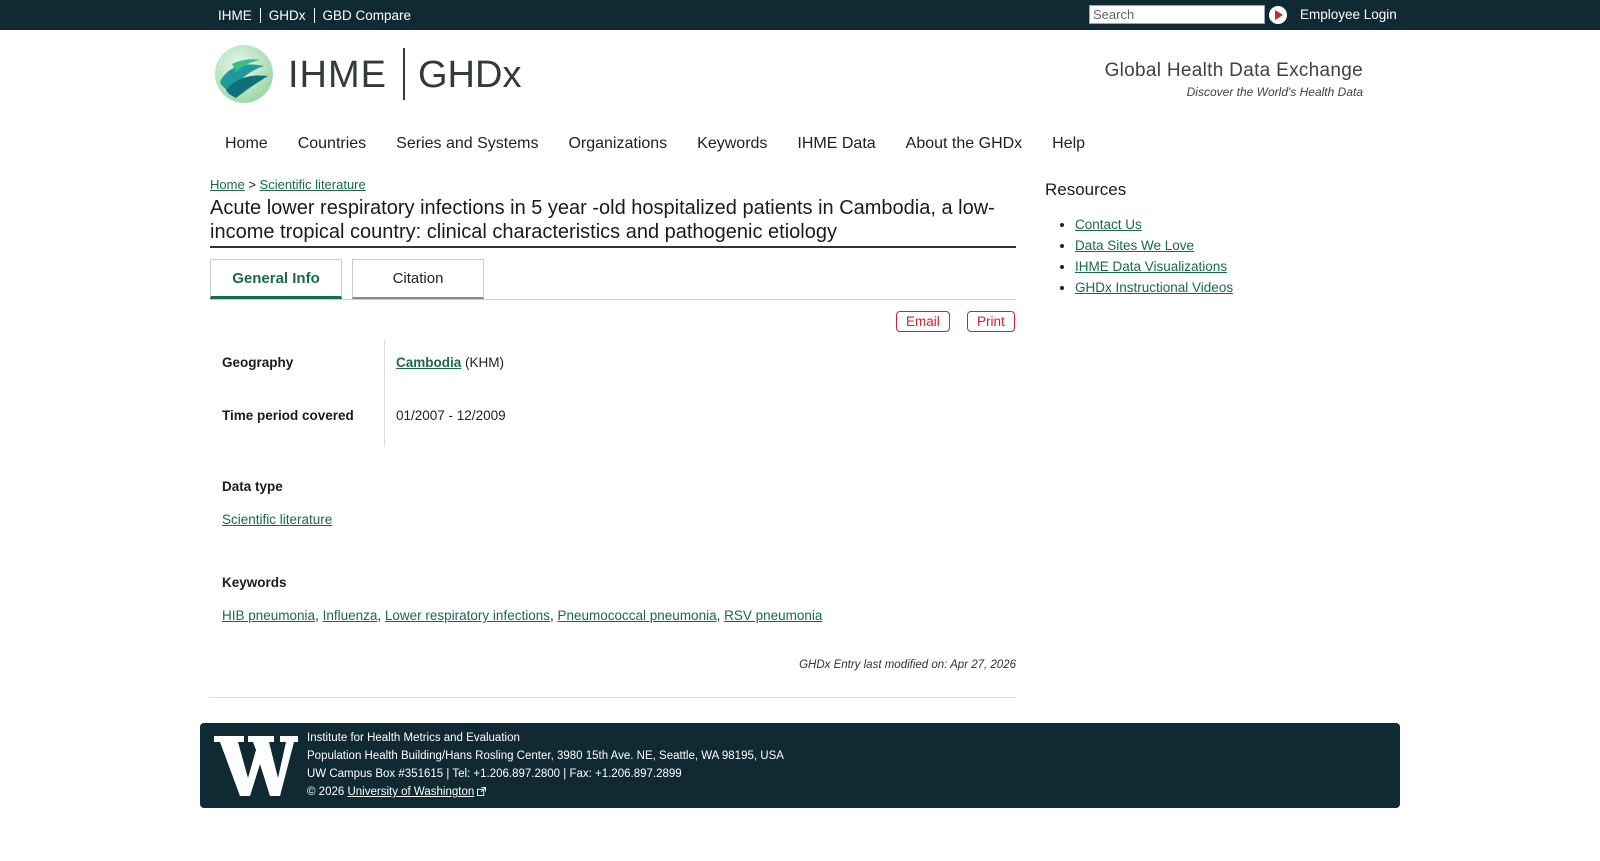  Describe the element at coordinates (227, 184) in the screenshot. I see `breadcrumb-home: Home` at that location.